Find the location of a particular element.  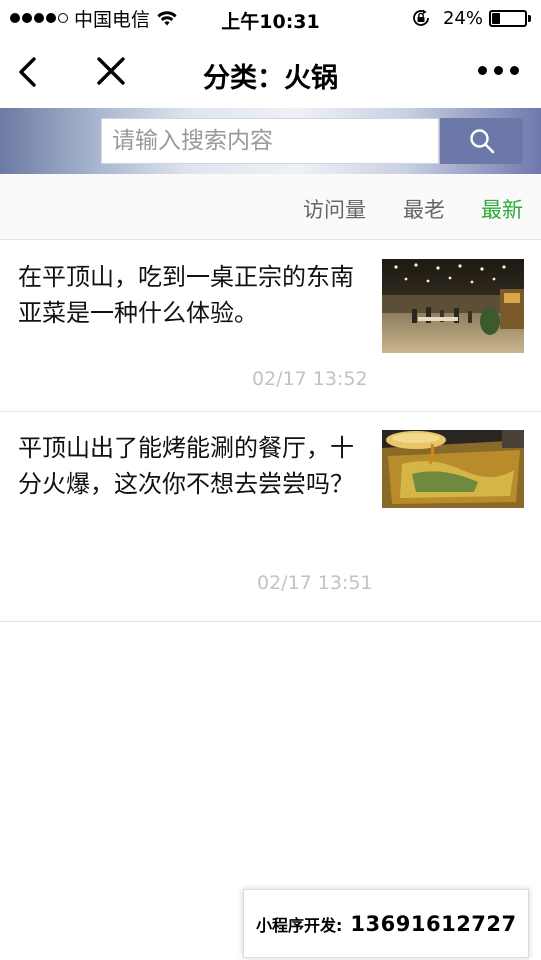

search-icon is located at coordinates (481, 141).